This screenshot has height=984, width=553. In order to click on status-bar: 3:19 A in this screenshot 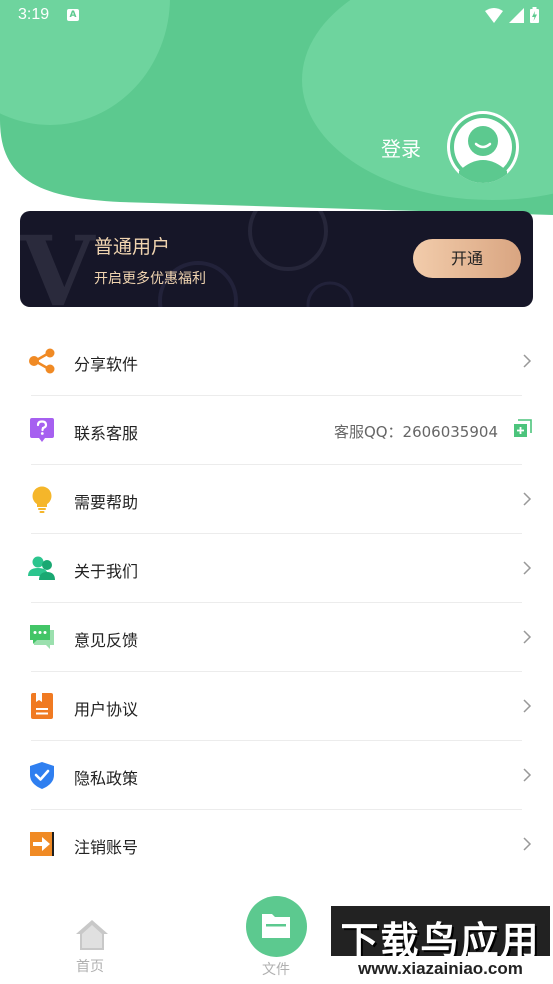, I will do `click(276, 16)`.